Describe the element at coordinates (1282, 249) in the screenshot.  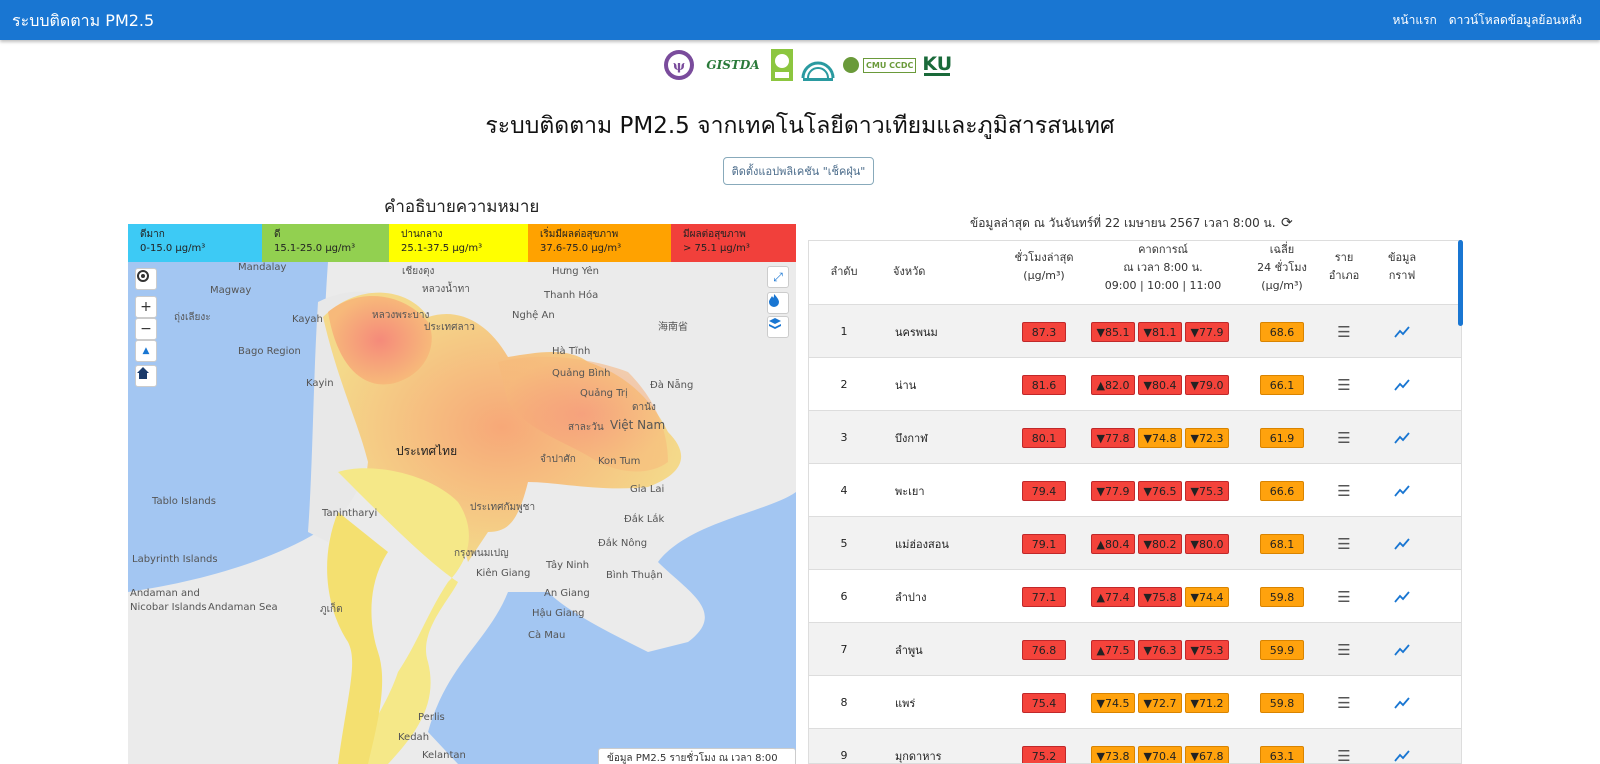
I see `col-average-label: เฉลี่ย` at that location.